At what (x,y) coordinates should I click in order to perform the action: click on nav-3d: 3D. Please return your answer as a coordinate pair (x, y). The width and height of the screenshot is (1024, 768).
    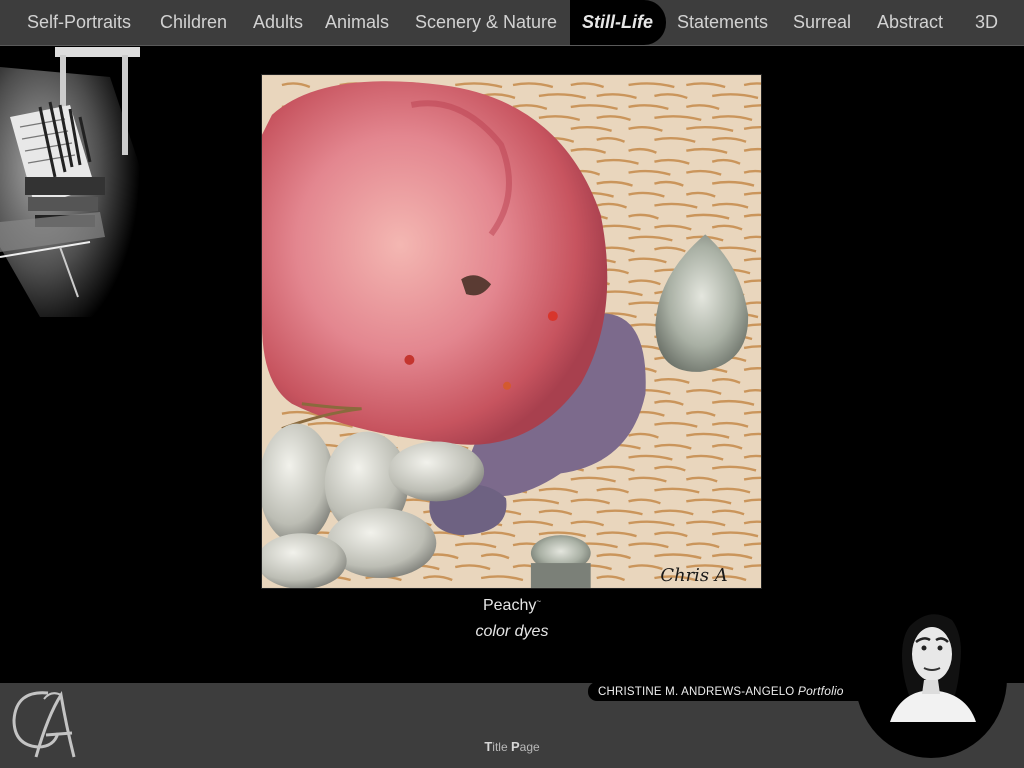
    Looking at the image, I should click on (986, 22).